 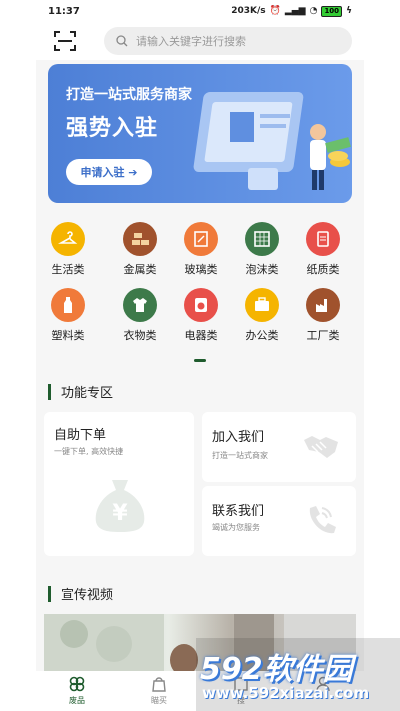 What do you see at coordinates (131, 172) in the screenshot?
I see `arrow-right-icon: ➔` at bounding box center [131, 172].